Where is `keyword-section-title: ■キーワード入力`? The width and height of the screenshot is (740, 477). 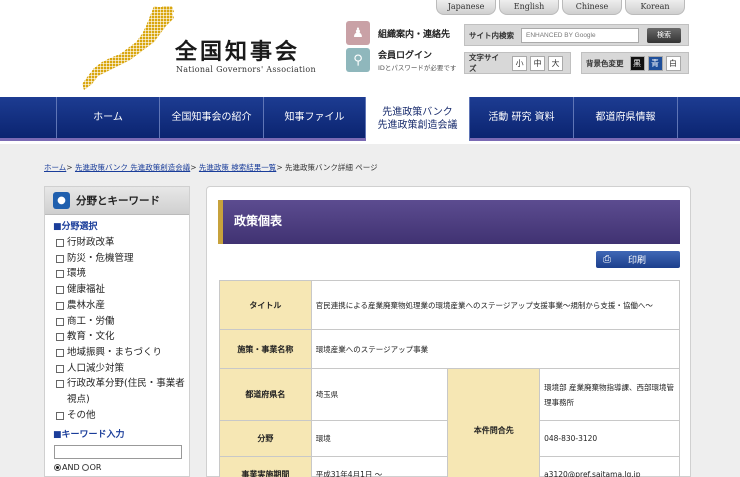 keyword-section-title: ■キーワード入力 is located at coordinates (89, 435).